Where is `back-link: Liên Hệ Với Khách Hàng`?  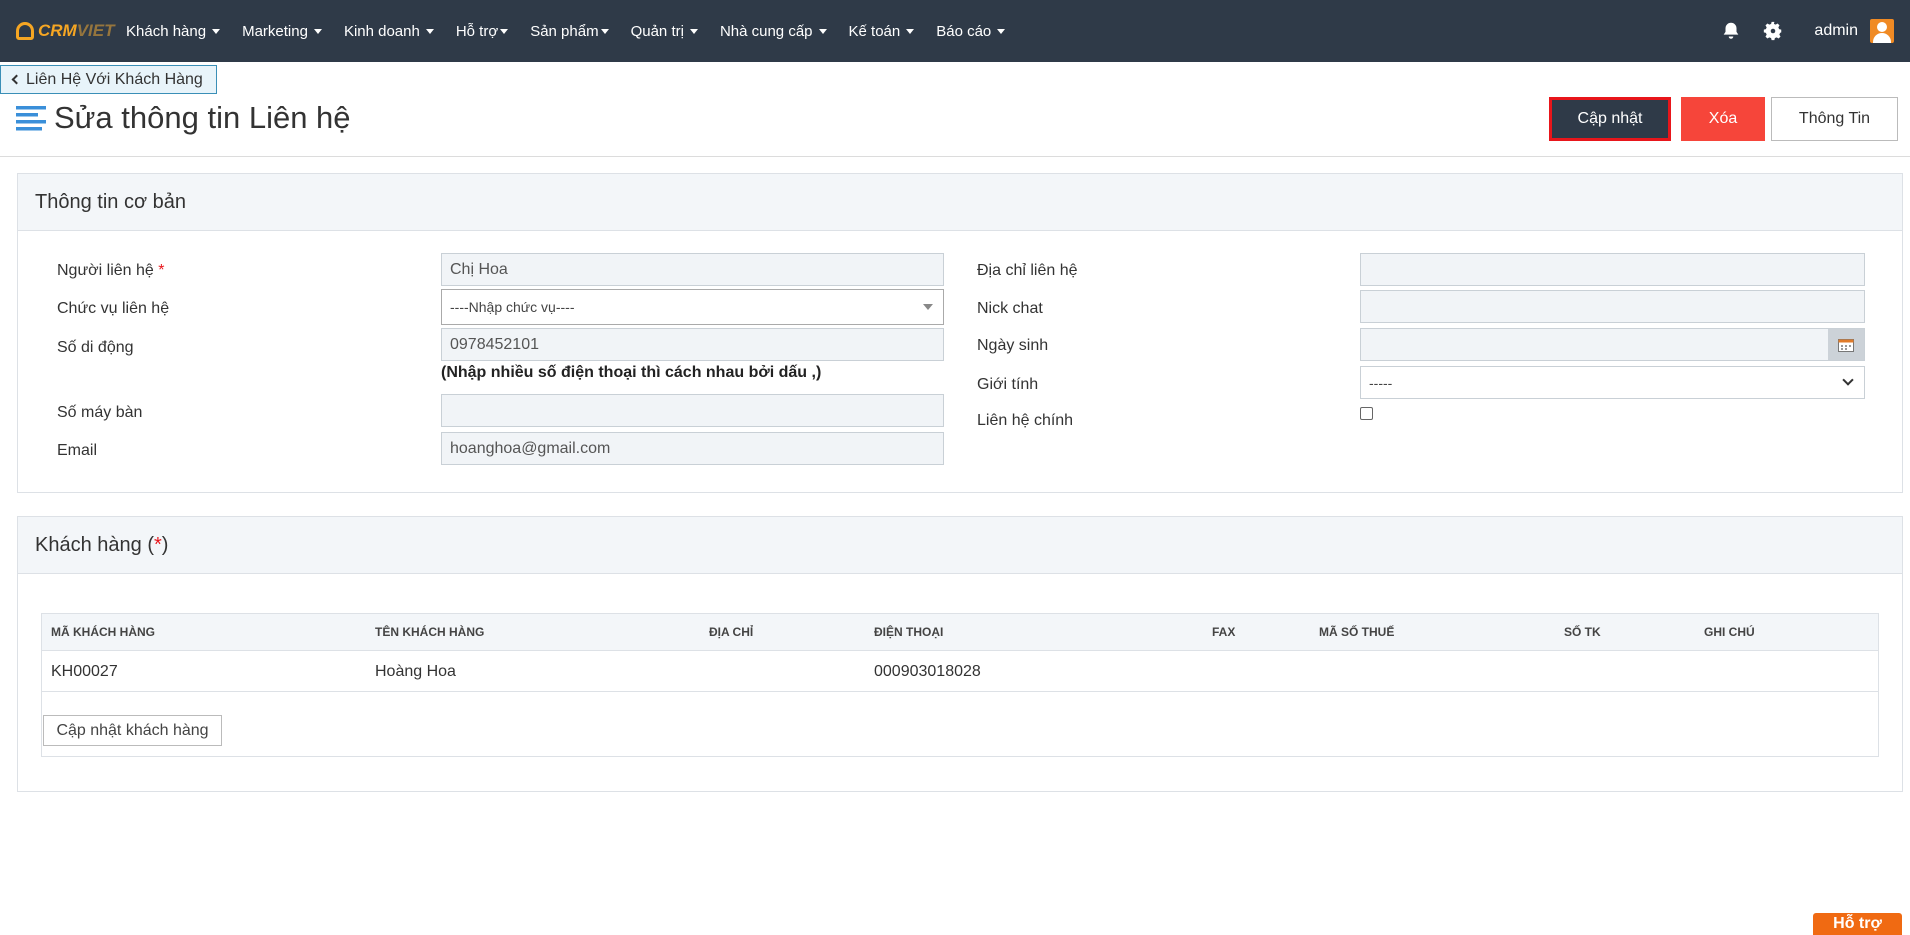
back-link: Liên Hệ Với Khách Hàng is located at coordinates (108, 79).